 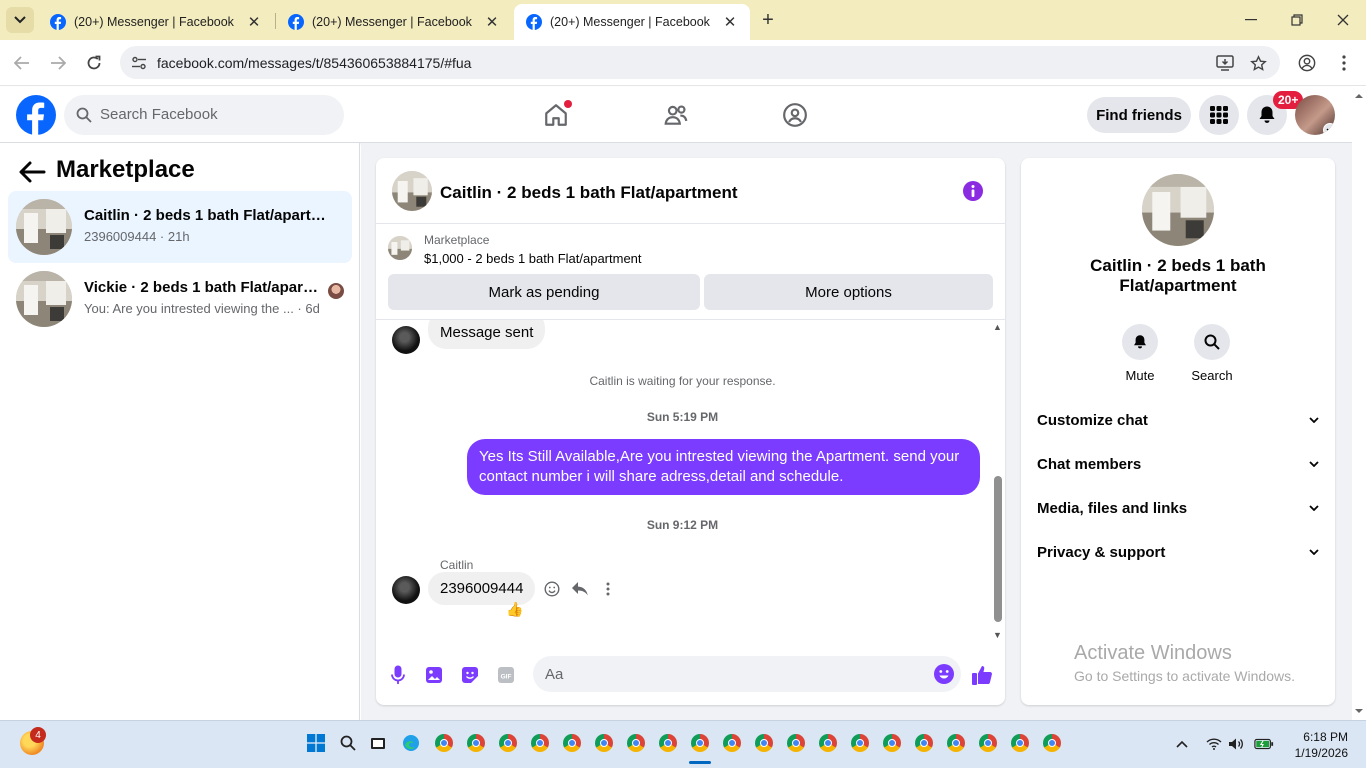 What do you see at coordinates (506, 675) in the screenshot?
I see `gif-button: GIF` at bounding box center [506, 675].